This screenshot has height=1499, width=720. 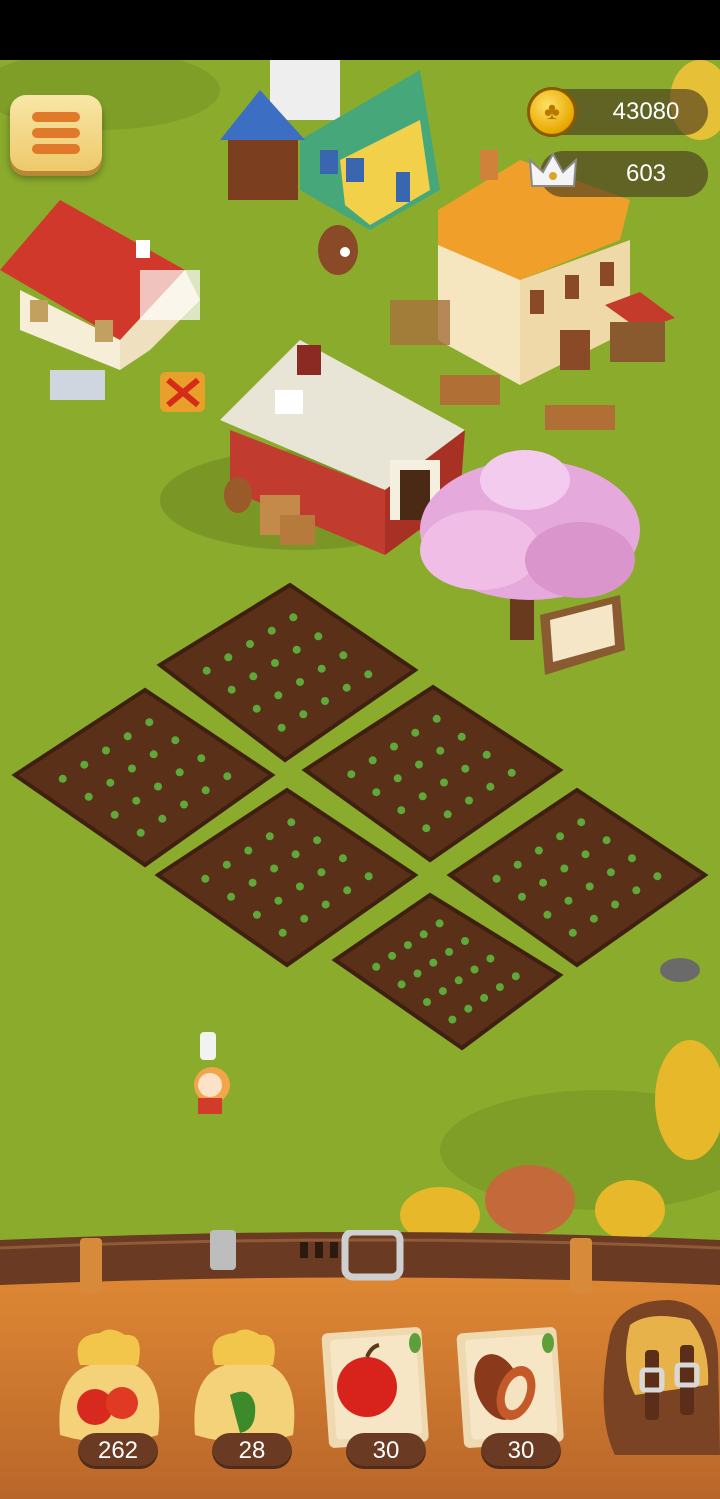 What do you see at coordinates (360, 30) in the screenshot?
I see `status-bar` at bounding box center [360, 30].